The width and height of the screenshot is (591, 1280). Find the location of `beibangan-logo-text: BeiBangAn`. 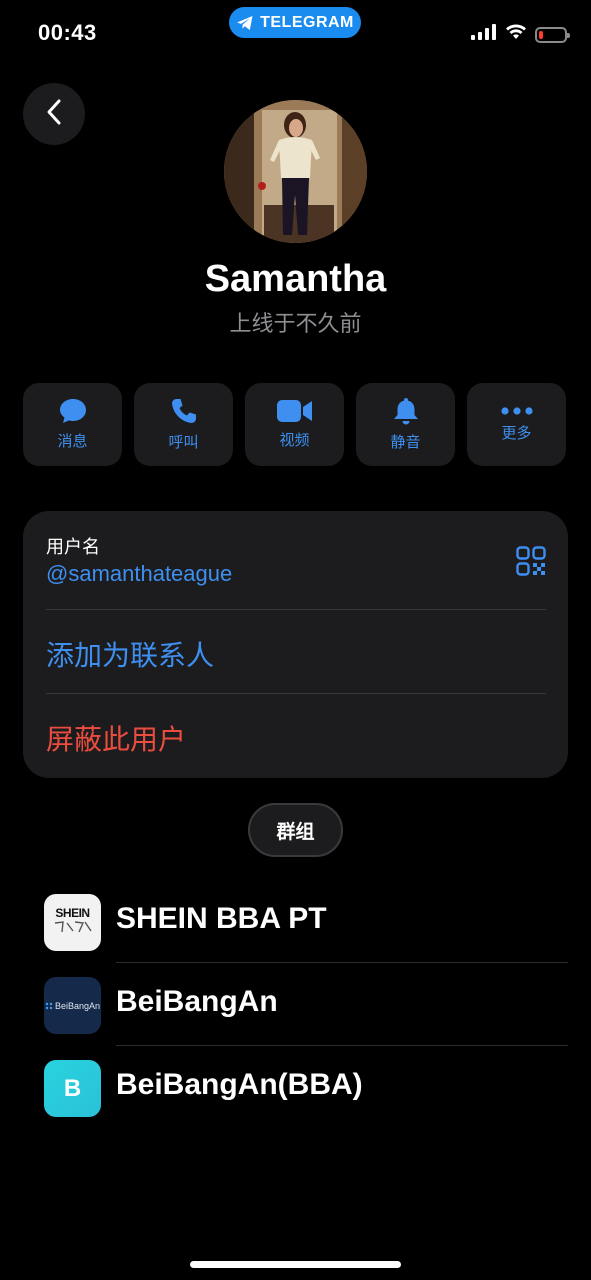

beibangan-logo-text: BeiBangAn is located at coordinates (77, 1005).